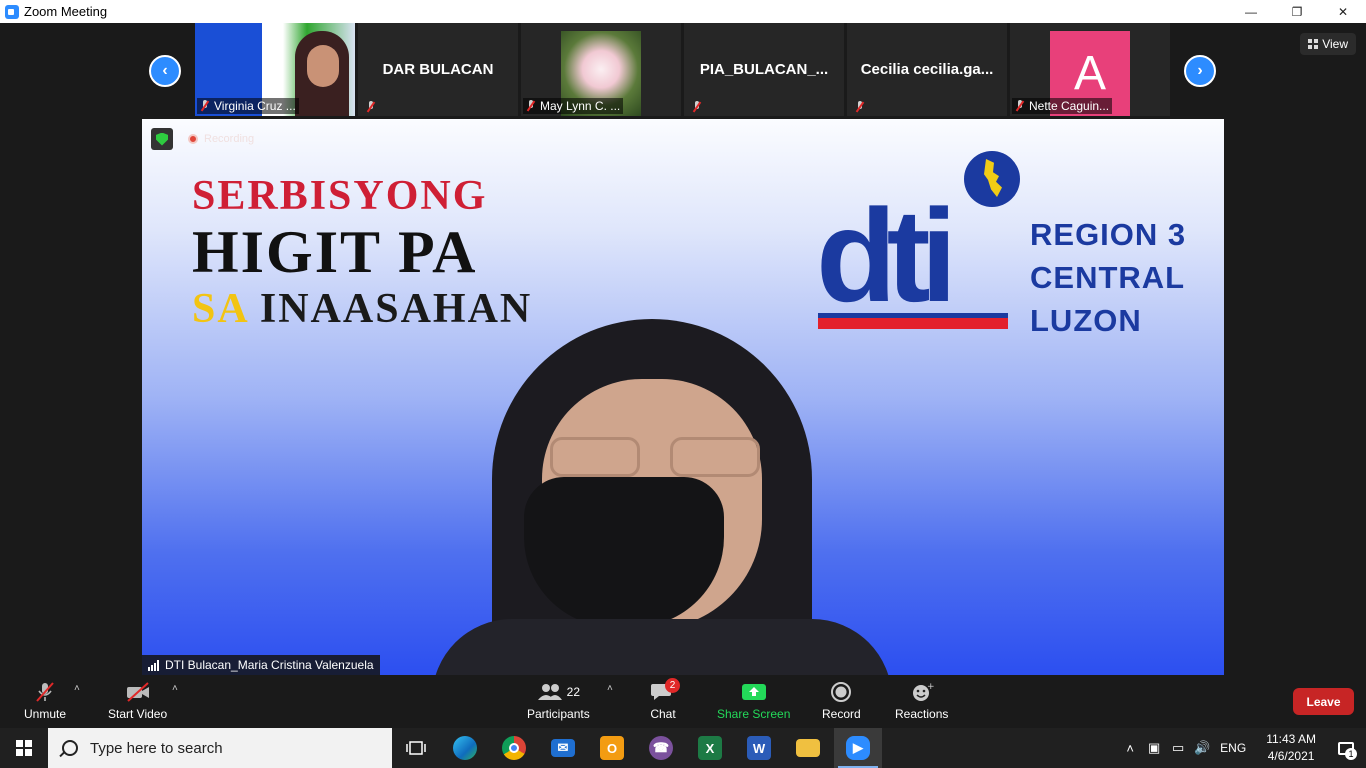 This screenshot has width=1366, height=768. What do you see at coordinates (922, 714) in the screenshot?
I see `reactions-label: Reactions` at bounding box center [922, 714].